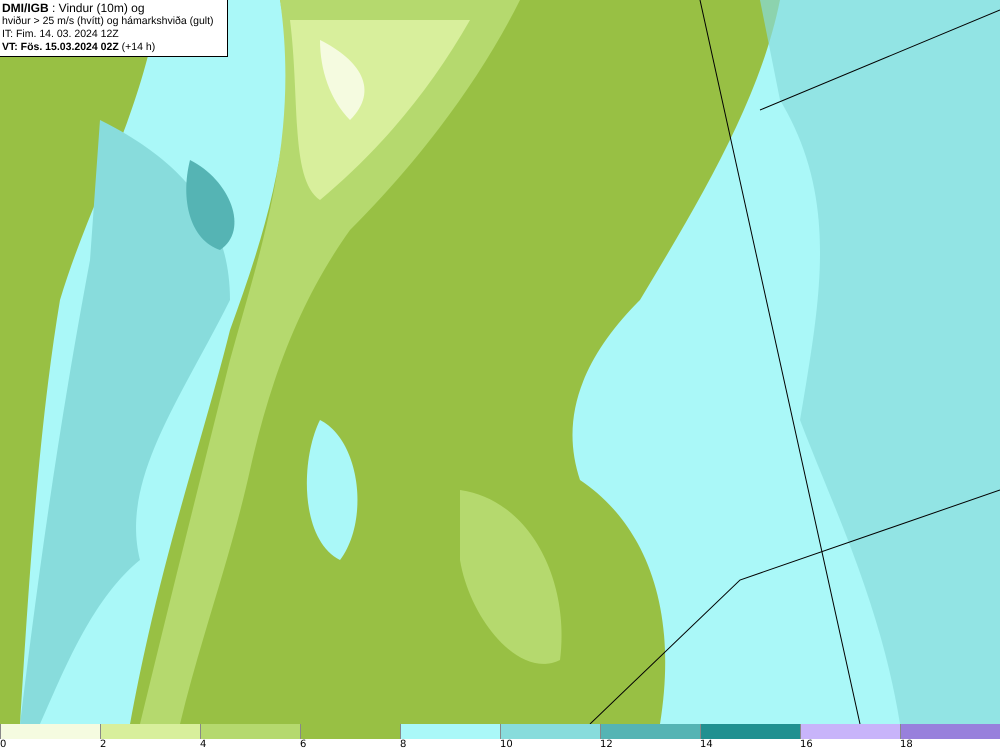 The width and height of the screenshot is (1000, 753). I want to click on legend-label: 14, so click(707, 745).